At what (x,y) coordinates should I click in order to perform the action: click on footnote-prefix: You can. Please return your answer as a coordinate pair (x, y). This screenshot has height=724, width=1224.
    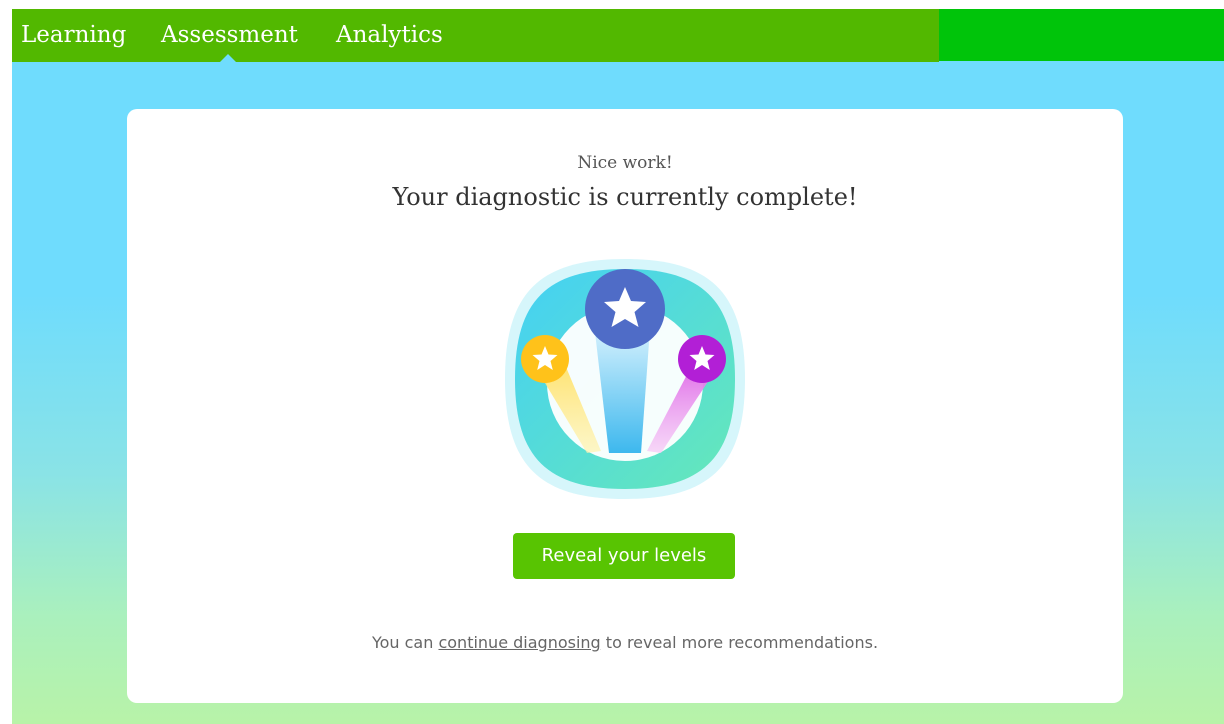
    Looking at the image, I should click on (405, 642).